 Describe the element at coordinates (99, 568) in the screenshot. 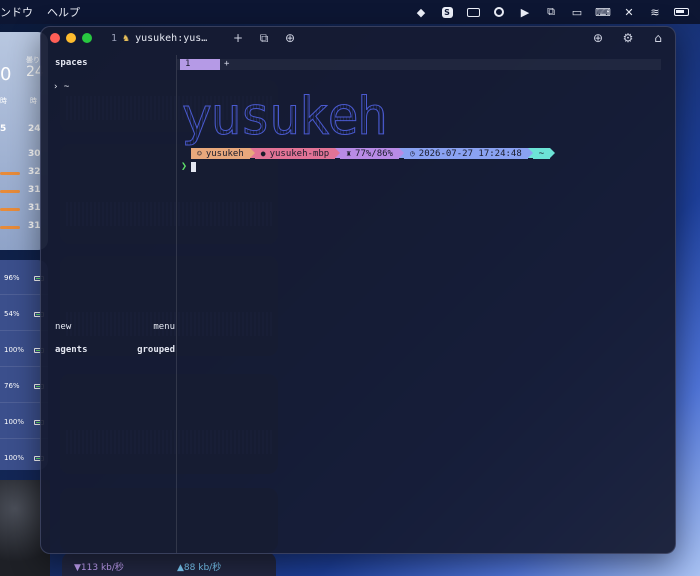

I see `download-rate: ▼113 kb/秒` at that location.